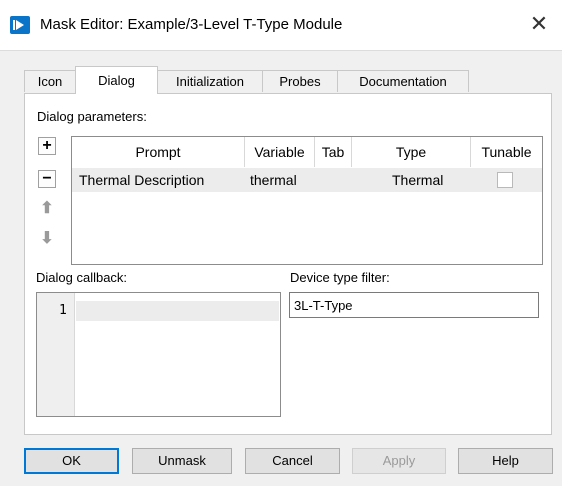  Describe the element at coordinates (71, 461) in the screenshot. I see `ok-button: OK` at that location.